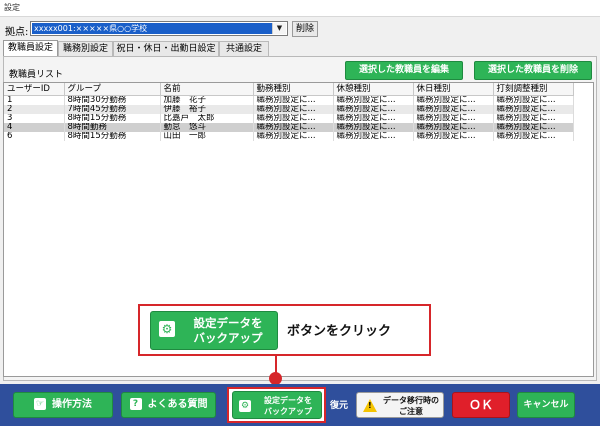  I want to click on manual-label: 操作方法, so click(72, 404).